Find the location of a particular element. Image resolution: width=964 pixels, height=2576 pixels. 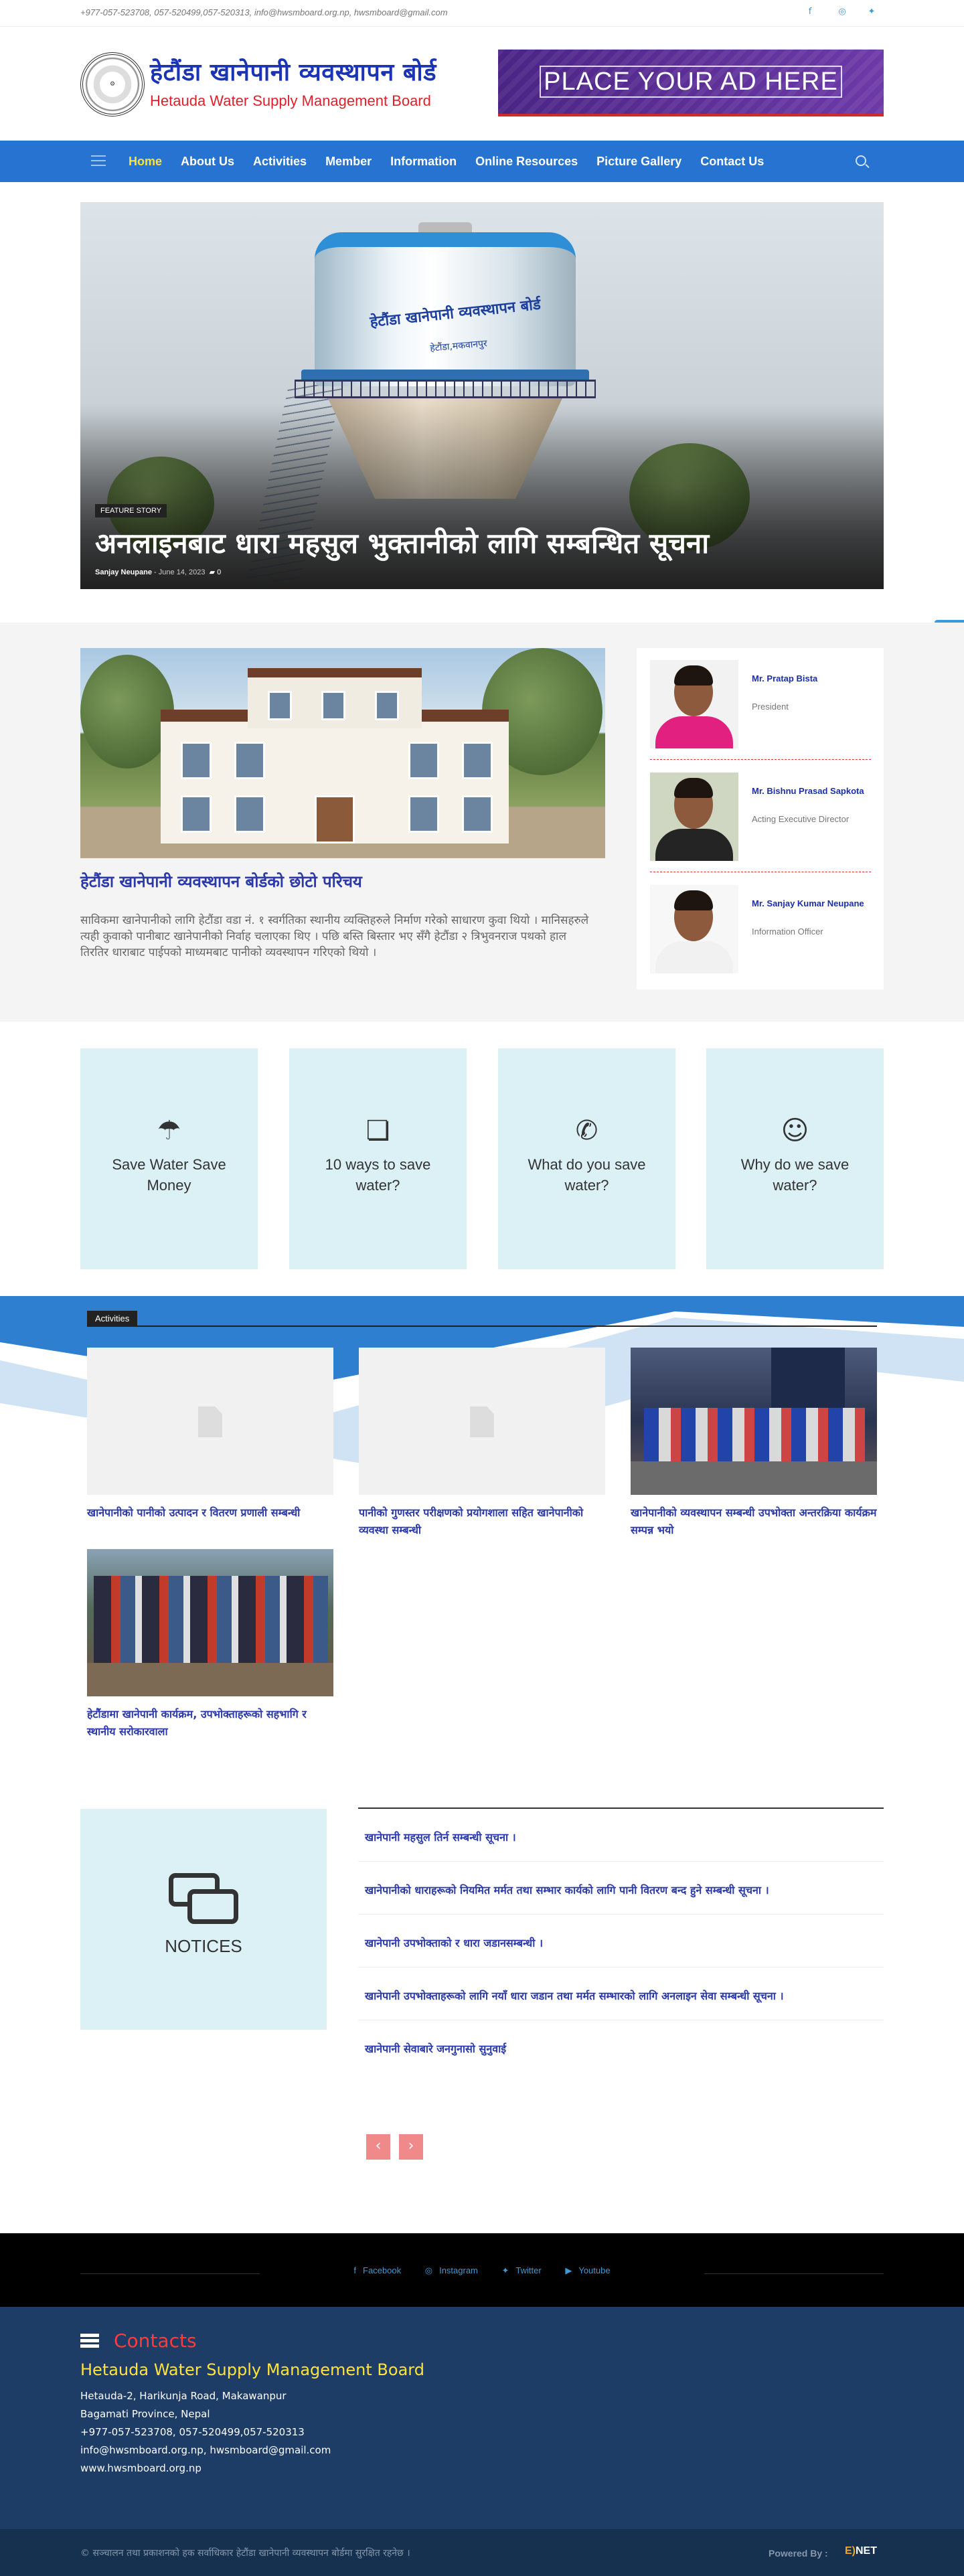

notices-label: NOTICES is located at coordinates (203, 1946).